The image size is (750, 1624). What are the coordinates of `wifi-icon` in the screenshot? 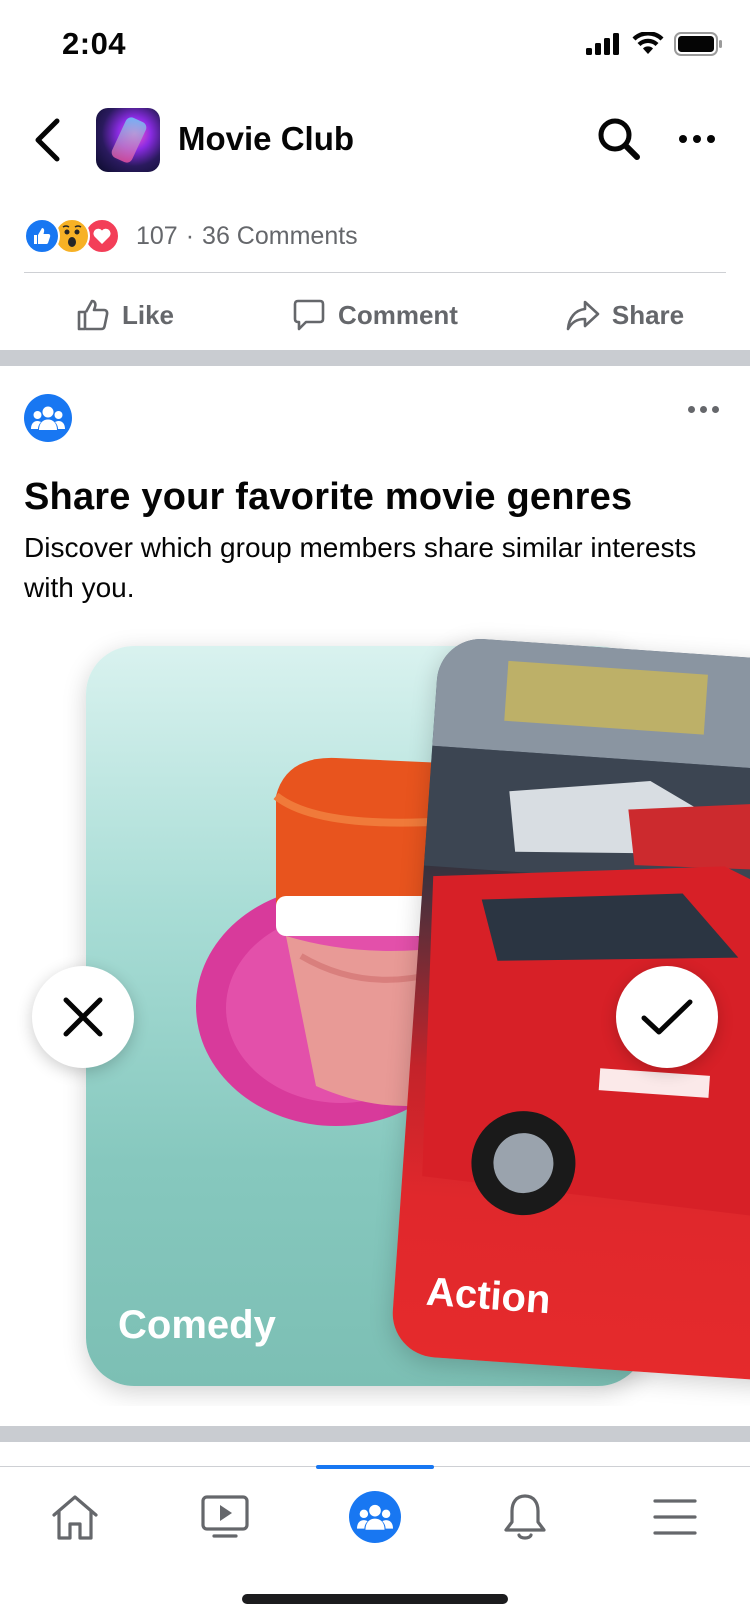 It's located at (648, 43).